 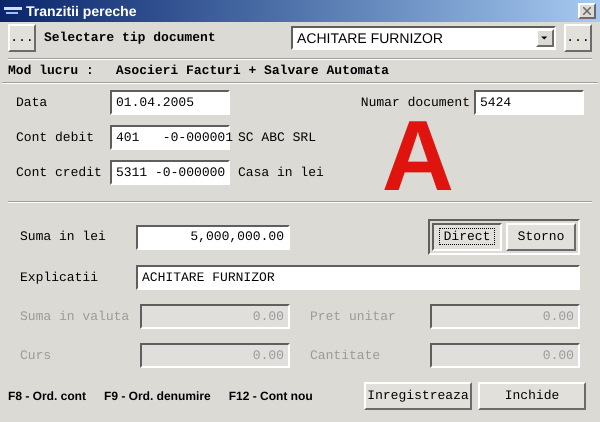 What do you see at coordinates (170, 102) in the screenshot?
I see `input-field: 01.04.2005` at bounding box center [170, 102].